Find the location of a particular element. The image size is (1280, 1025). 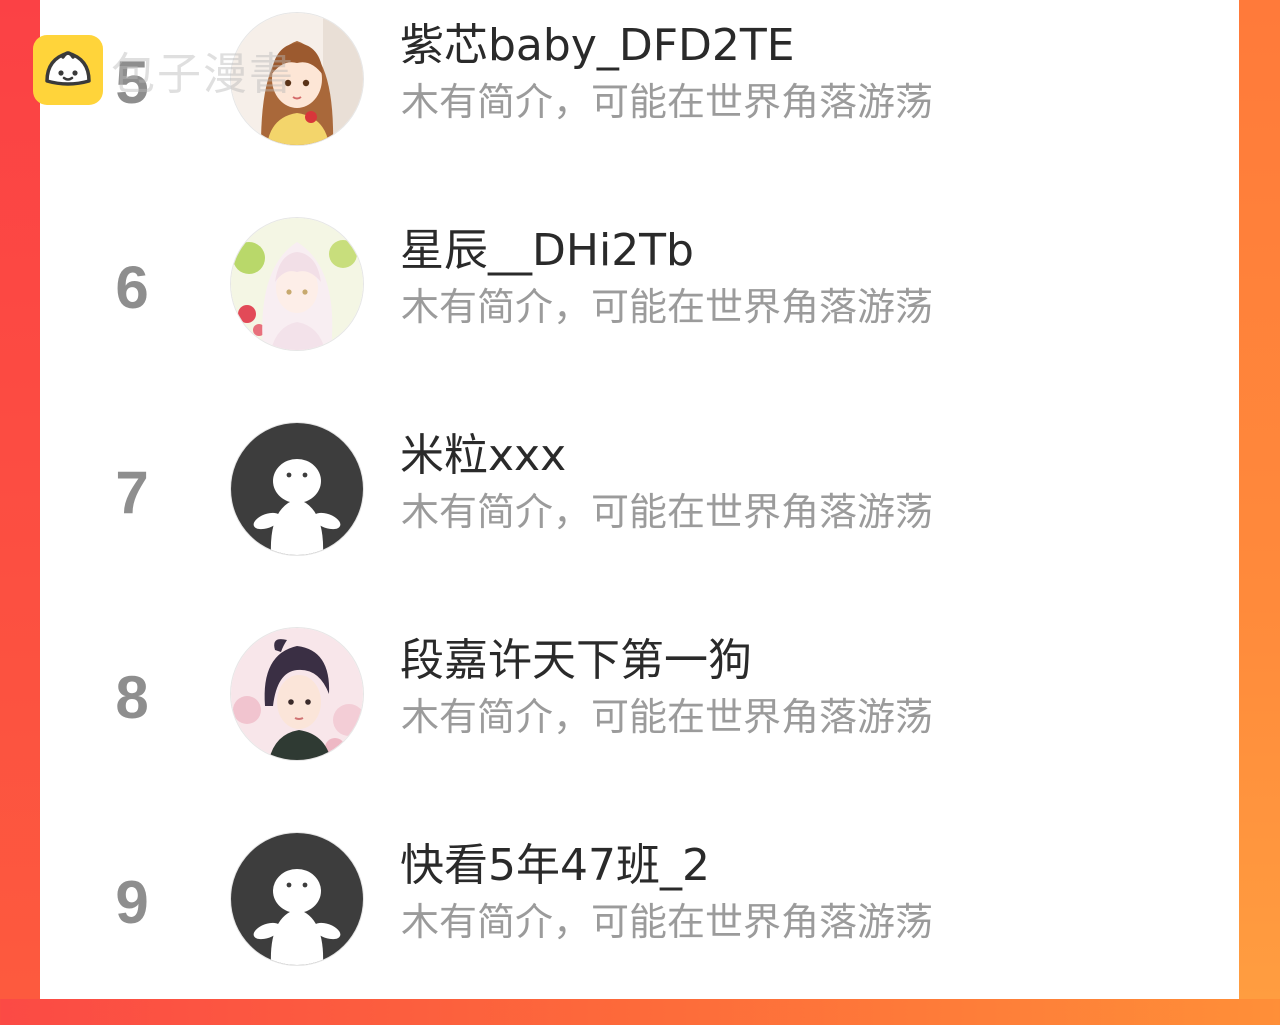

user-name: 快看5年47班_2 is located at coordinates (555, 865).